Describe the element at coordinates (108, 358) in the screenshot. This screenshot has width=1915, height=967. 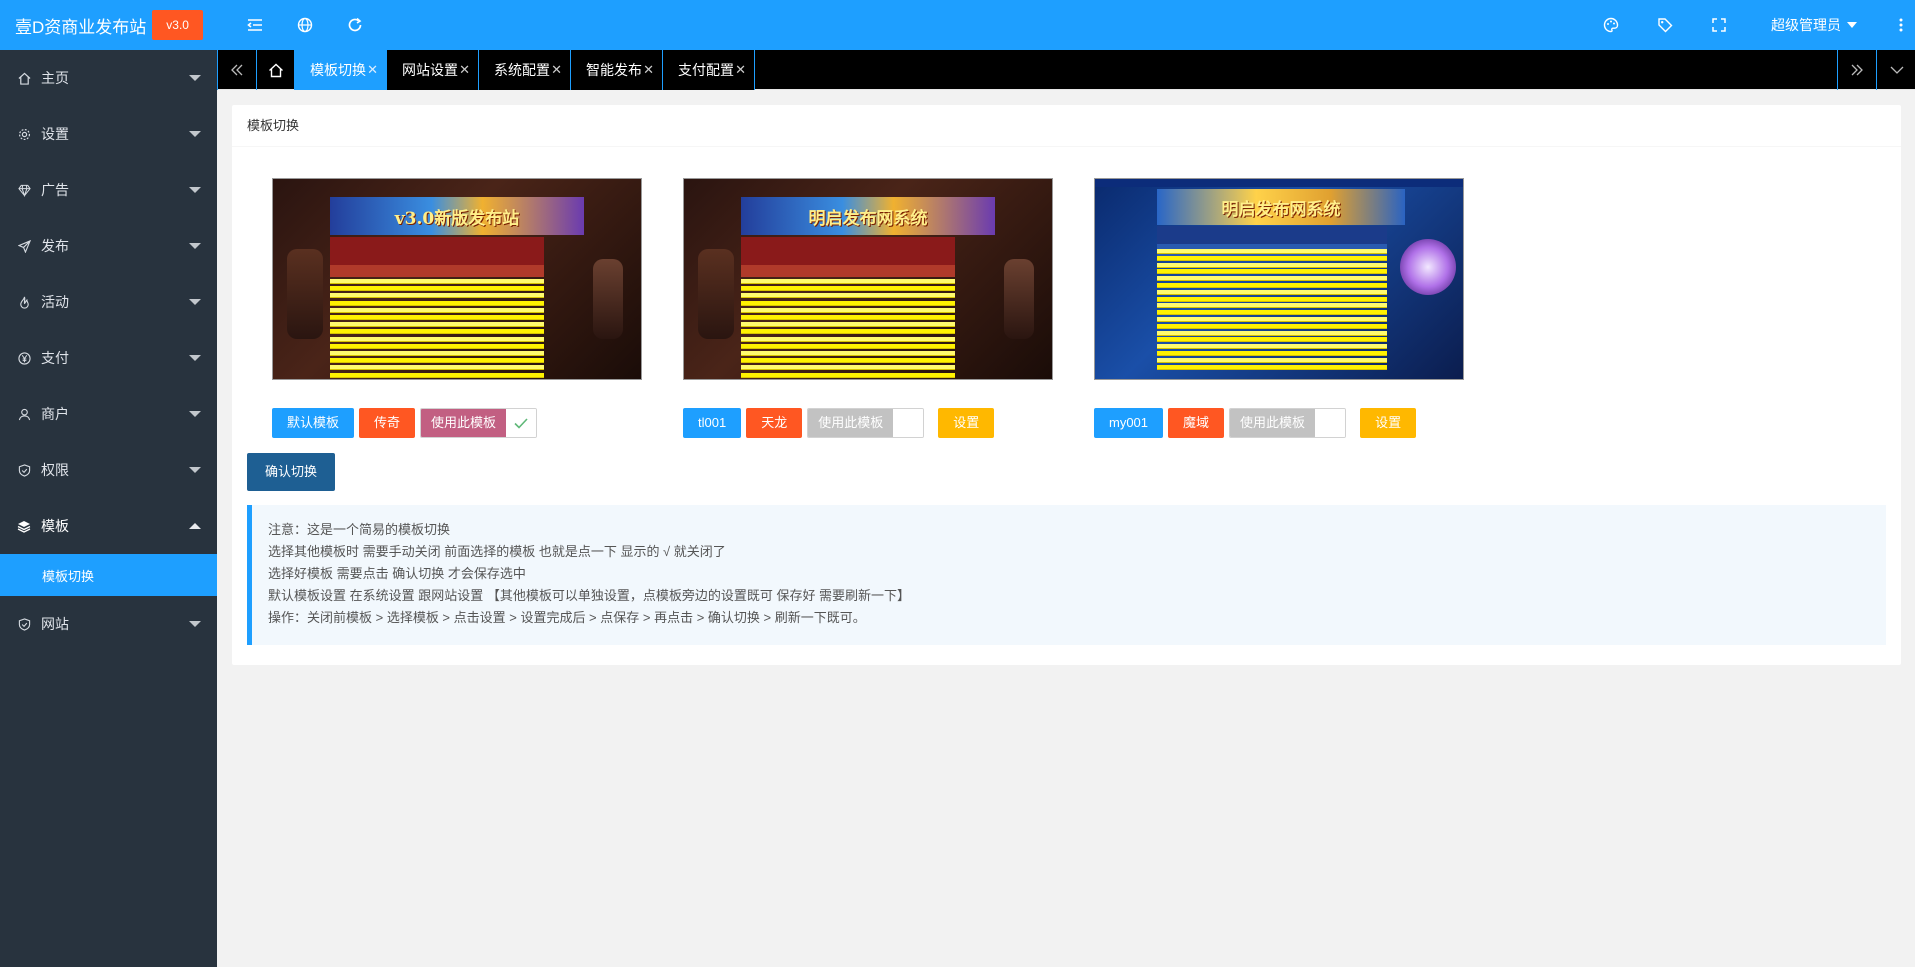
I see `sidebar-item-5: 支付` at that location.